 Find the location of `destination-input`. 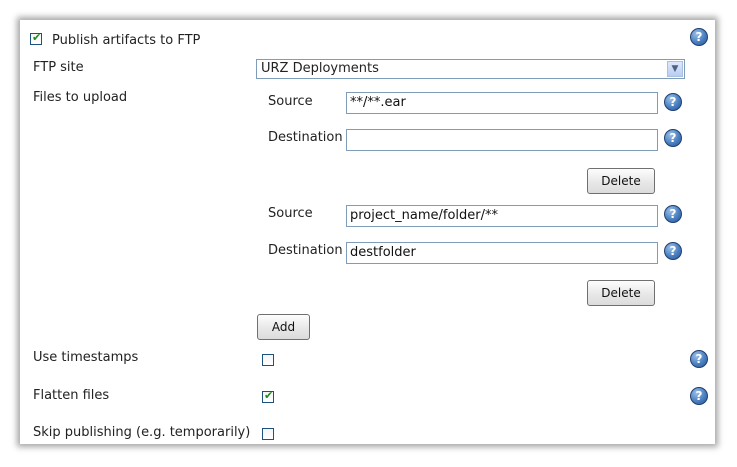

destination-input is located at coordinates (502, 140).